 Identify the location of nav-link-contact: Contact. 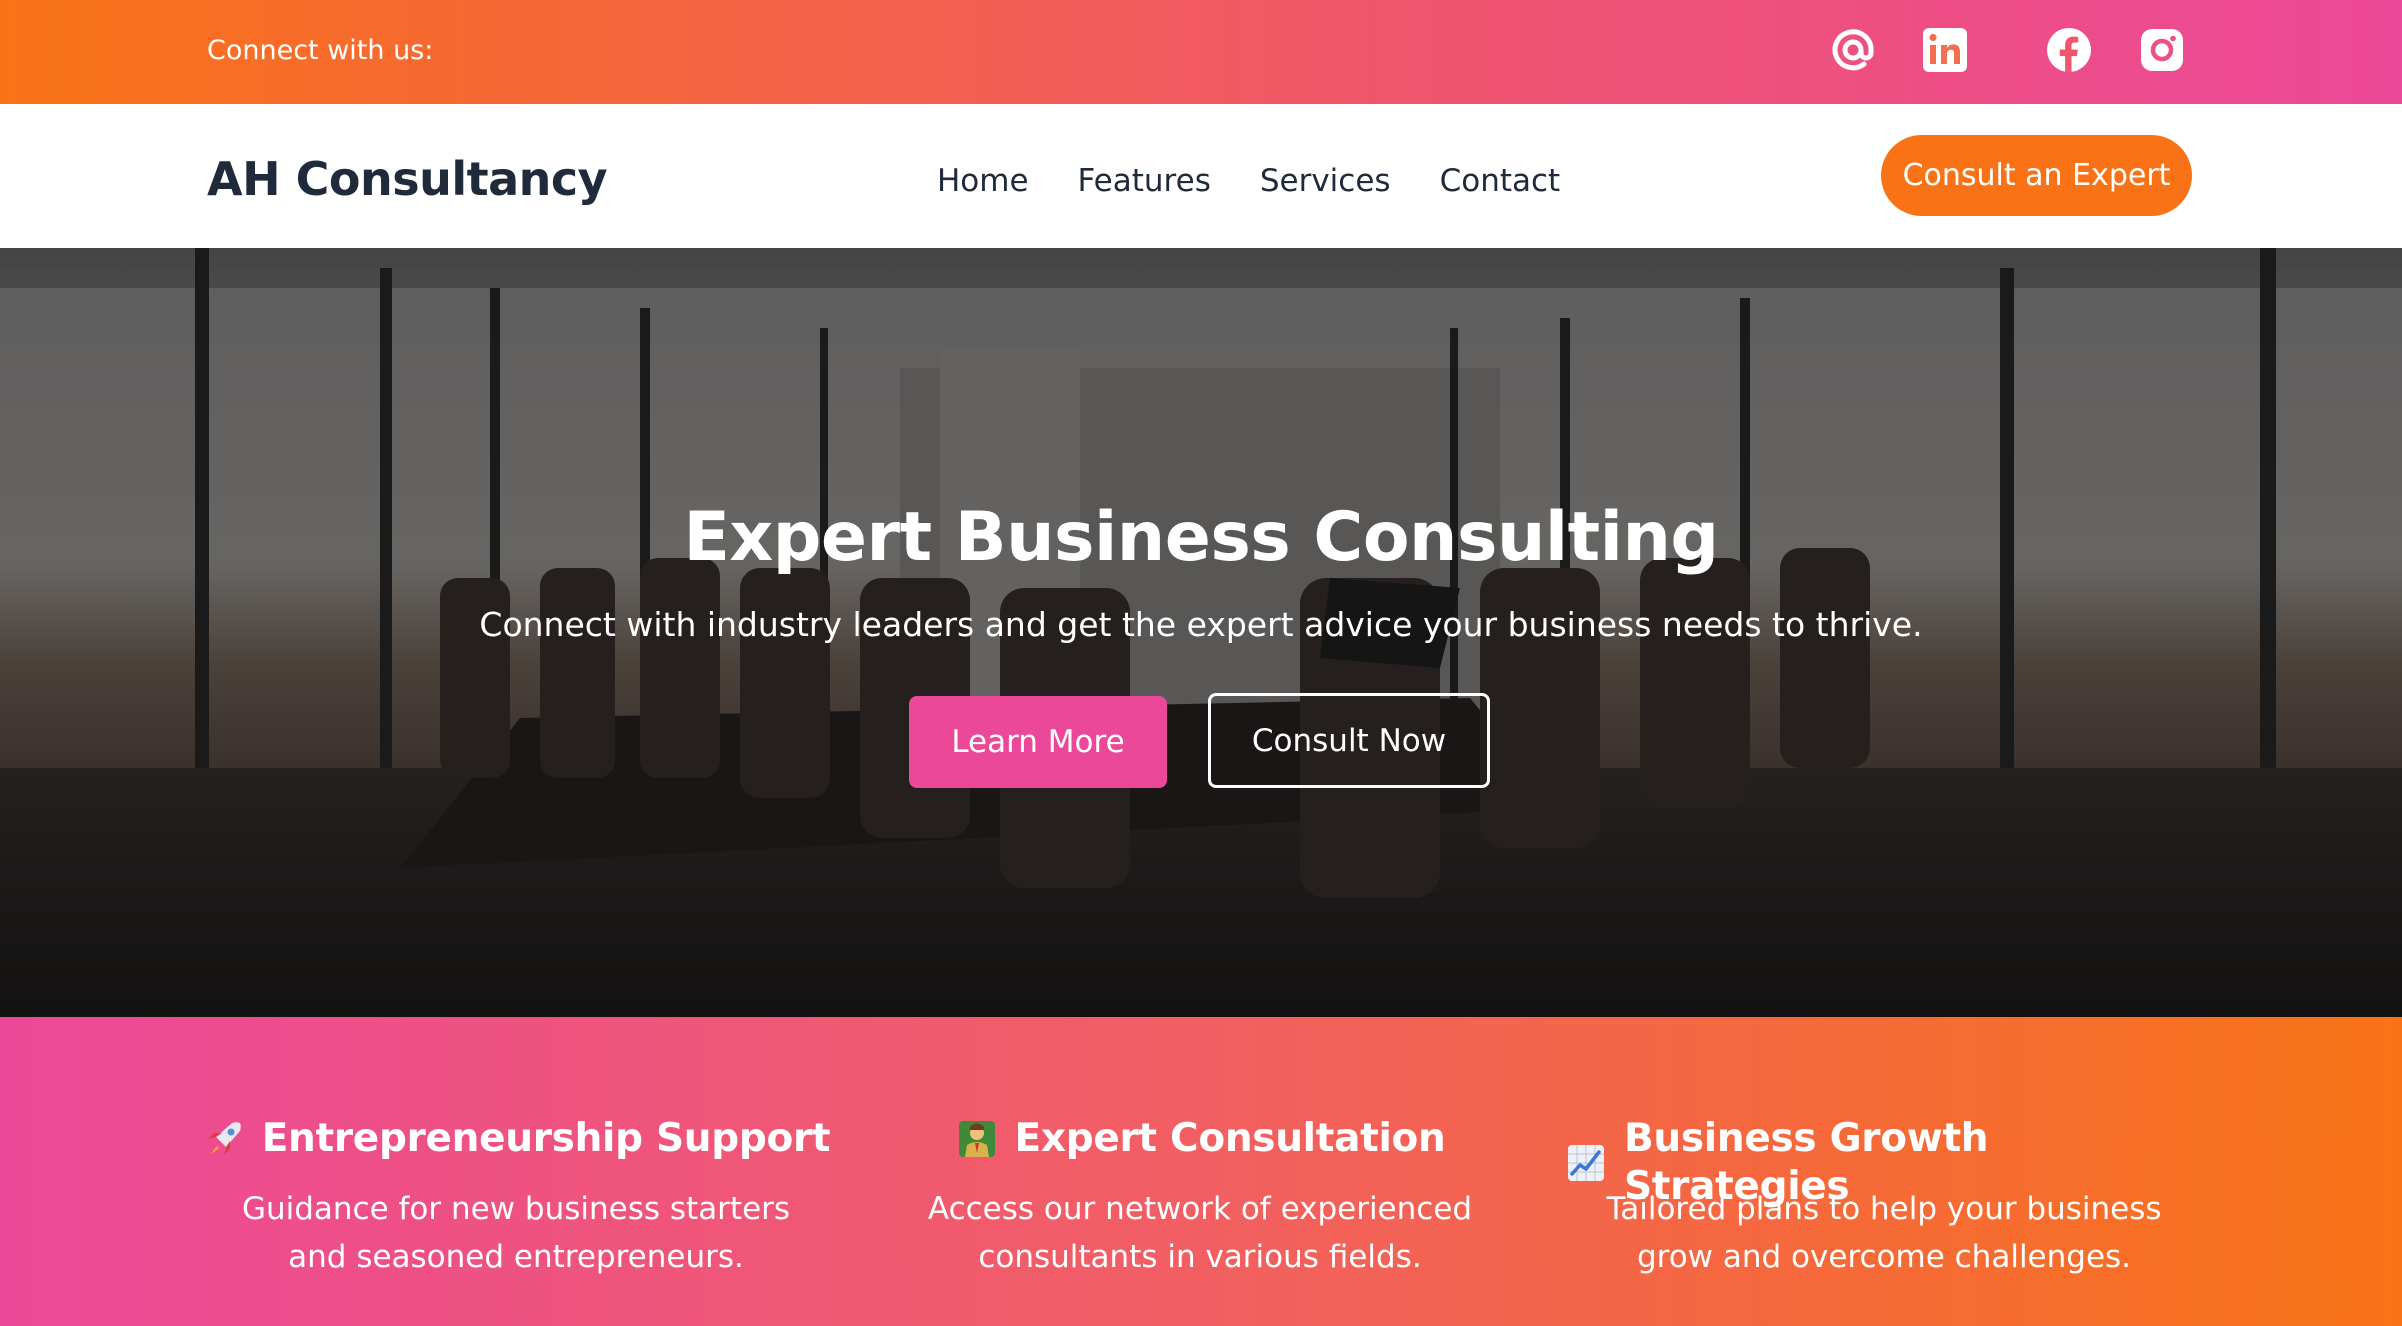
(1500, 181).